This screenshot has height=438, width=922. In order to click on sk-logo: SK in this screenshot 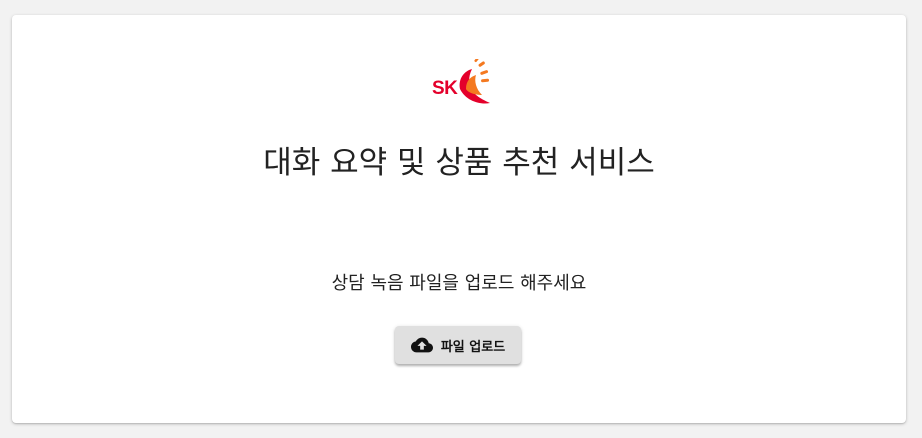, I will do `click(462, 82)`.